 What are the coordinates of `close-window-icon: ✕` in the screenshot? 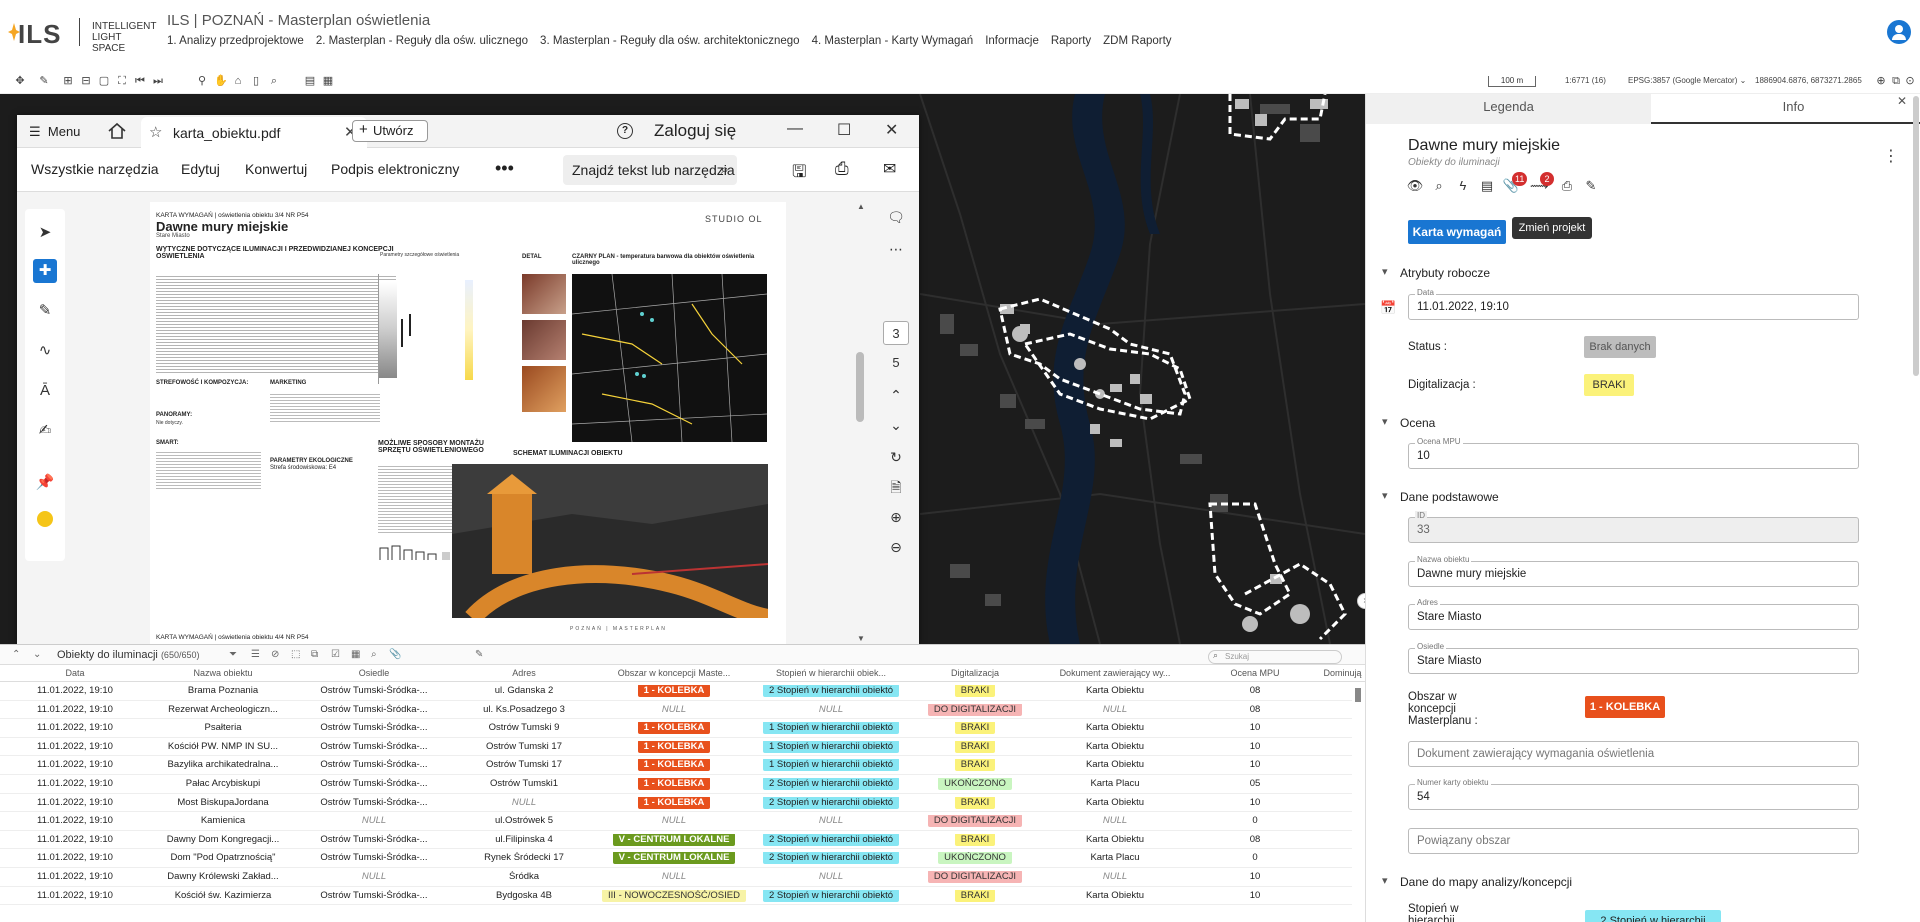 It's located at (891, 130).